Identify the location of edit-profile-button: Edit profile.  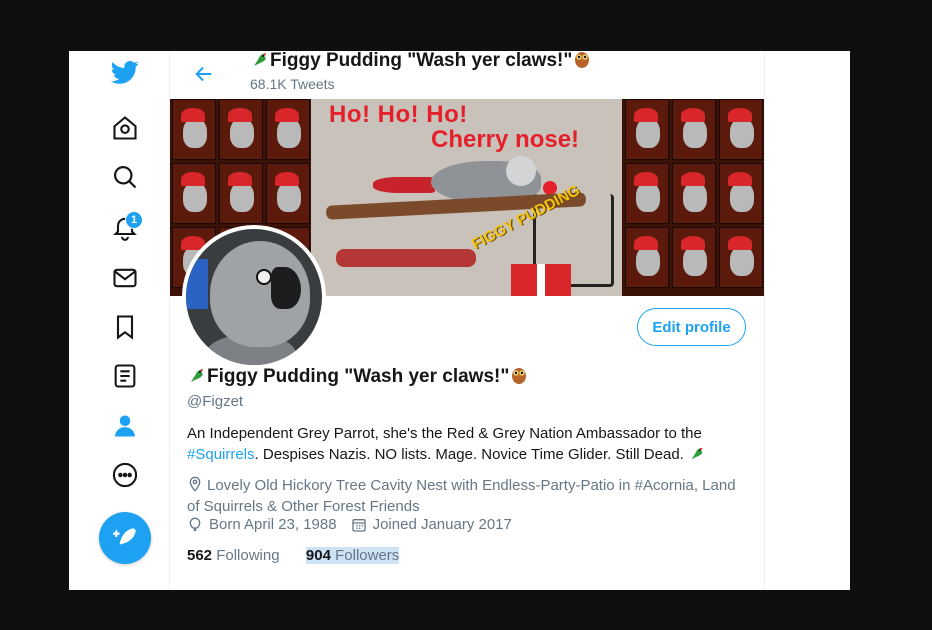
(691, 327).